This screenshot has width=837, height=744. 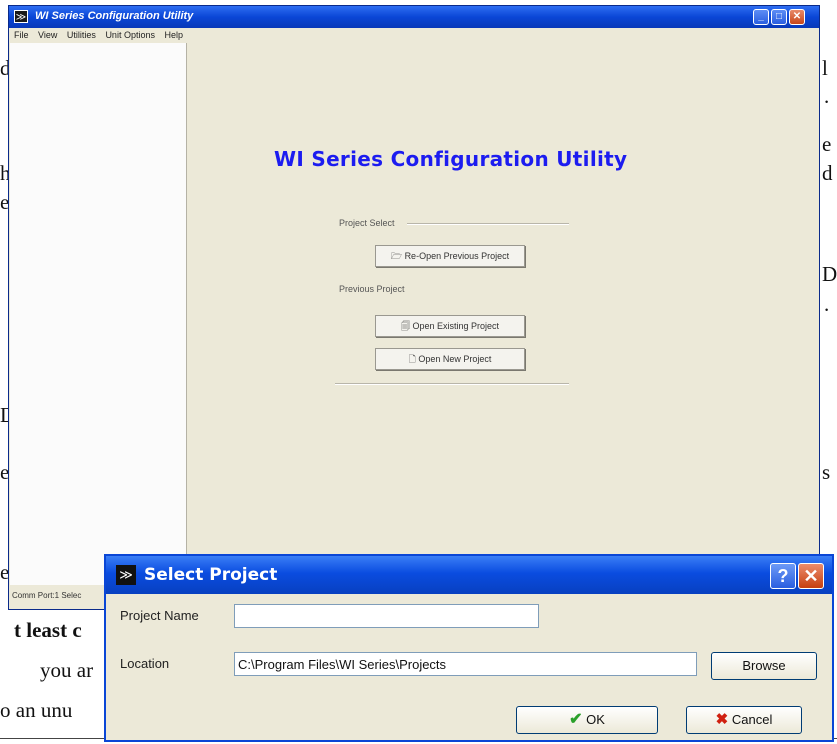 I want to click on project-name-input, so click(x=386, y=616).